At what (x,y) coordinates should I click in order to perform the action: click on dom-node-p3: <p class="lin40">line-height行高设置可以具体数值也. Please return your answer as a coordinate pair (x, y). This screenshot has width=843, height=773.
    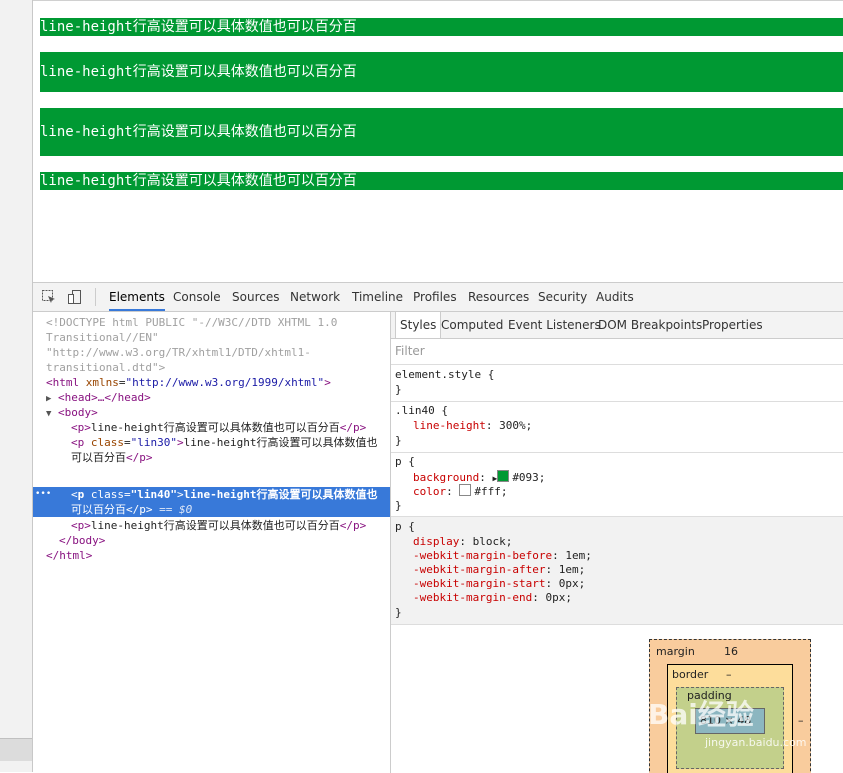
    Looking at the image, I should click on (224, 494).